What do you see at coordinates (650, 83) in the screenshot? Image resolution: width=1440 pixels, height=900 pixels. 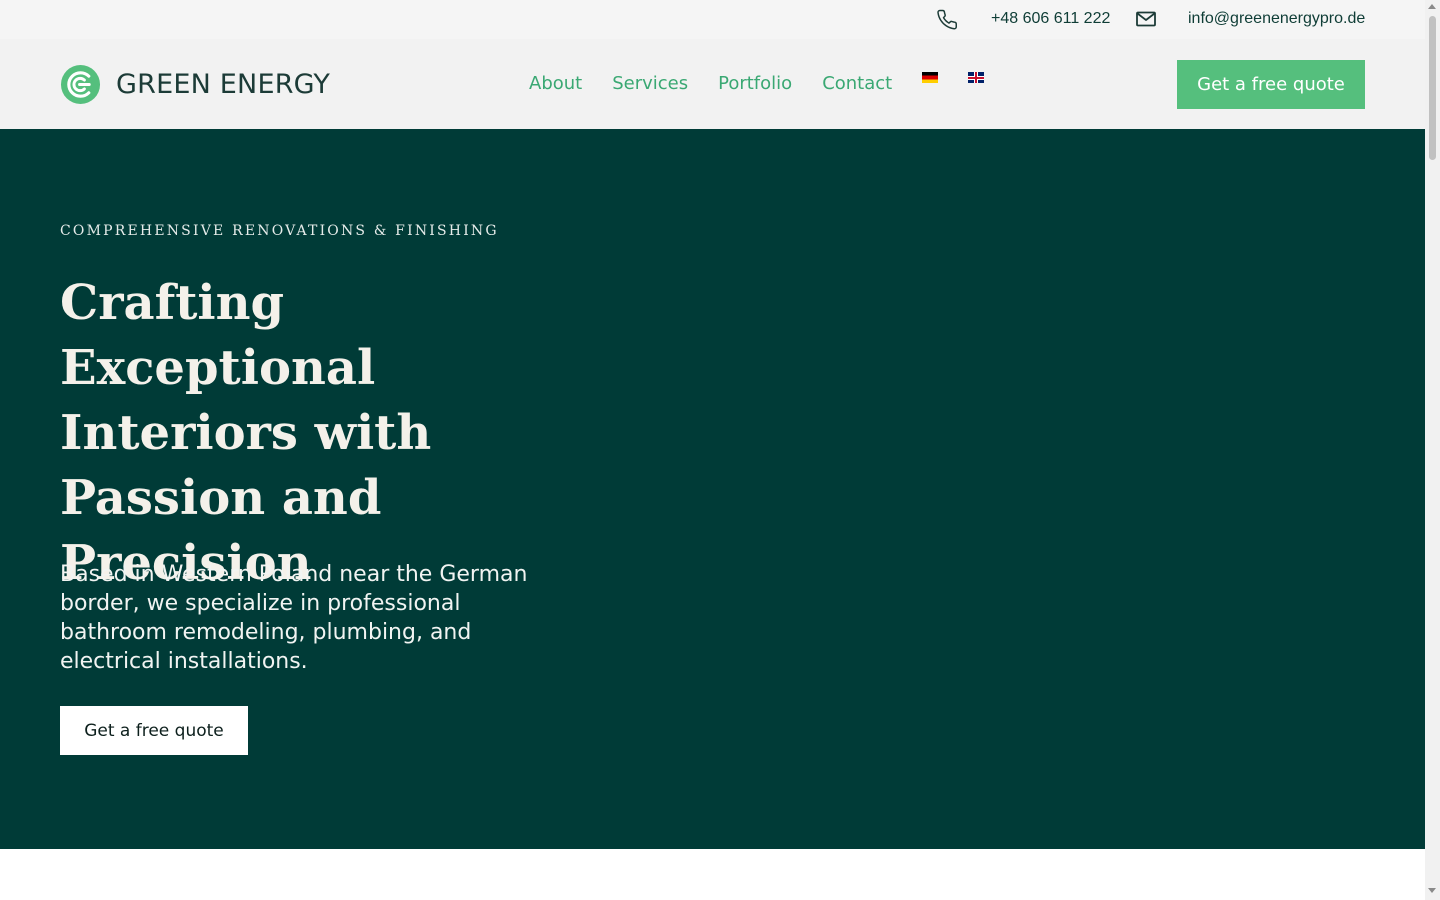 I see `nav-services: Services` at bounding box center [650, 83].